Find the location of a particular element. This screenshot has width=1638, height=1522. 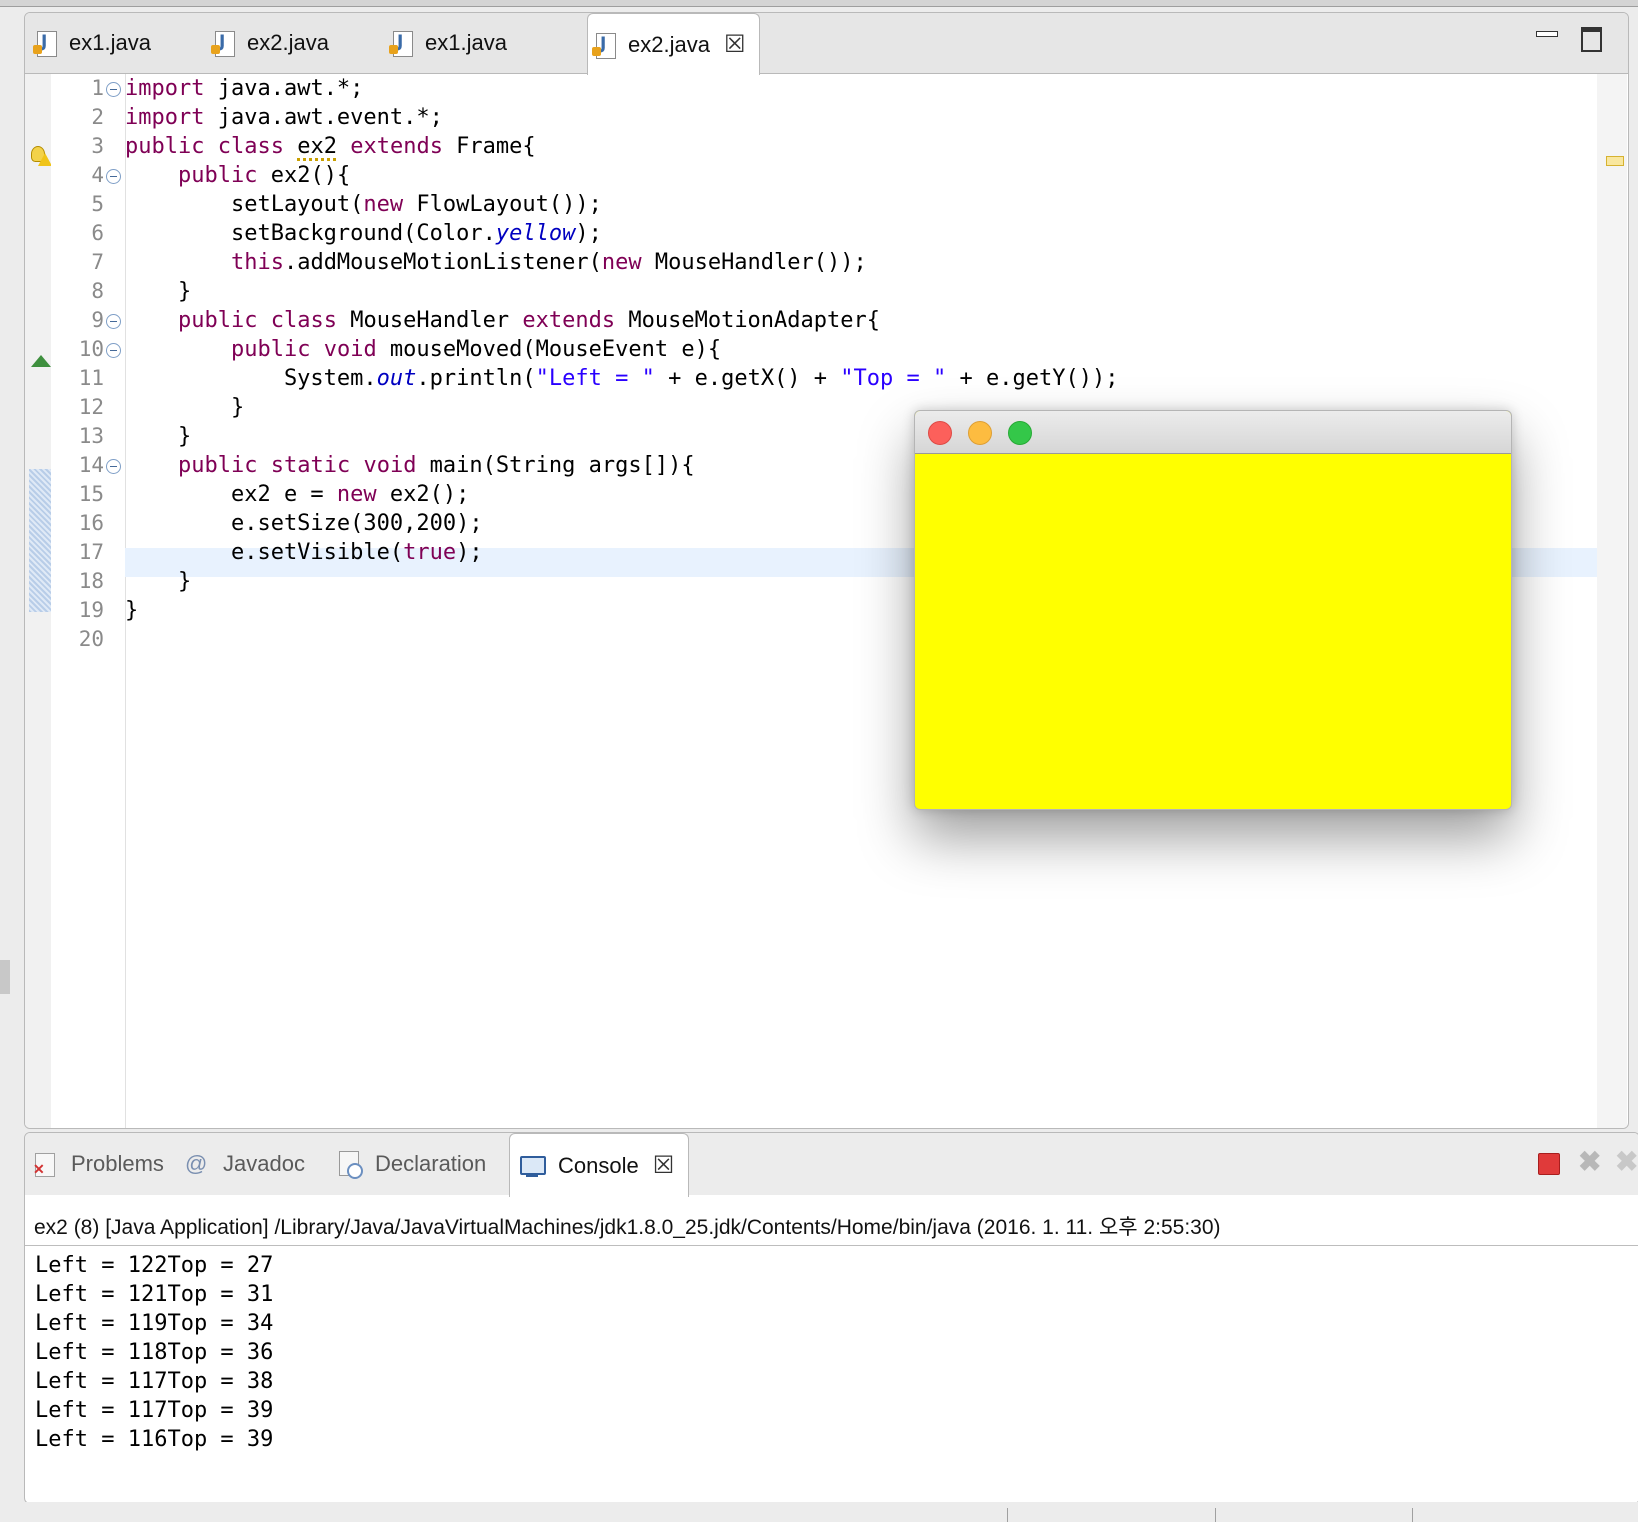

line-number: 11 is located at coordinates (91, 378).